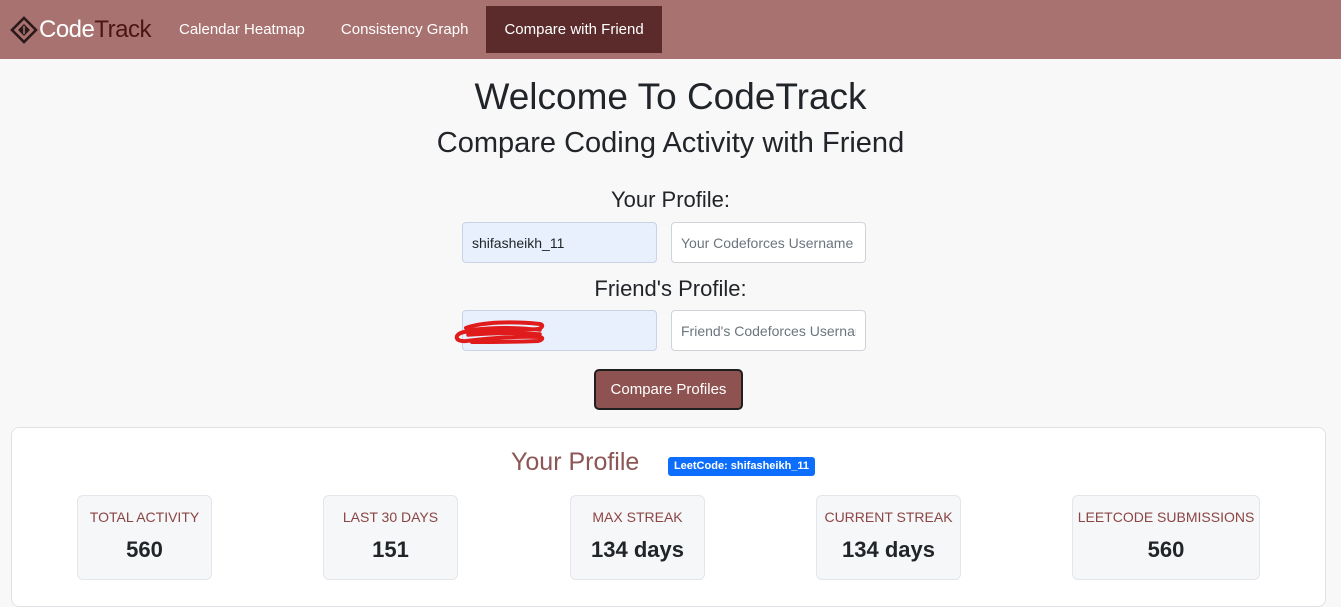 The height and width of the screenshot is (607, 1341). What do you see at coordinates (67, 29) in the screenshot?
I see `brand-code-text: Code` at bounding box center [67, 29].